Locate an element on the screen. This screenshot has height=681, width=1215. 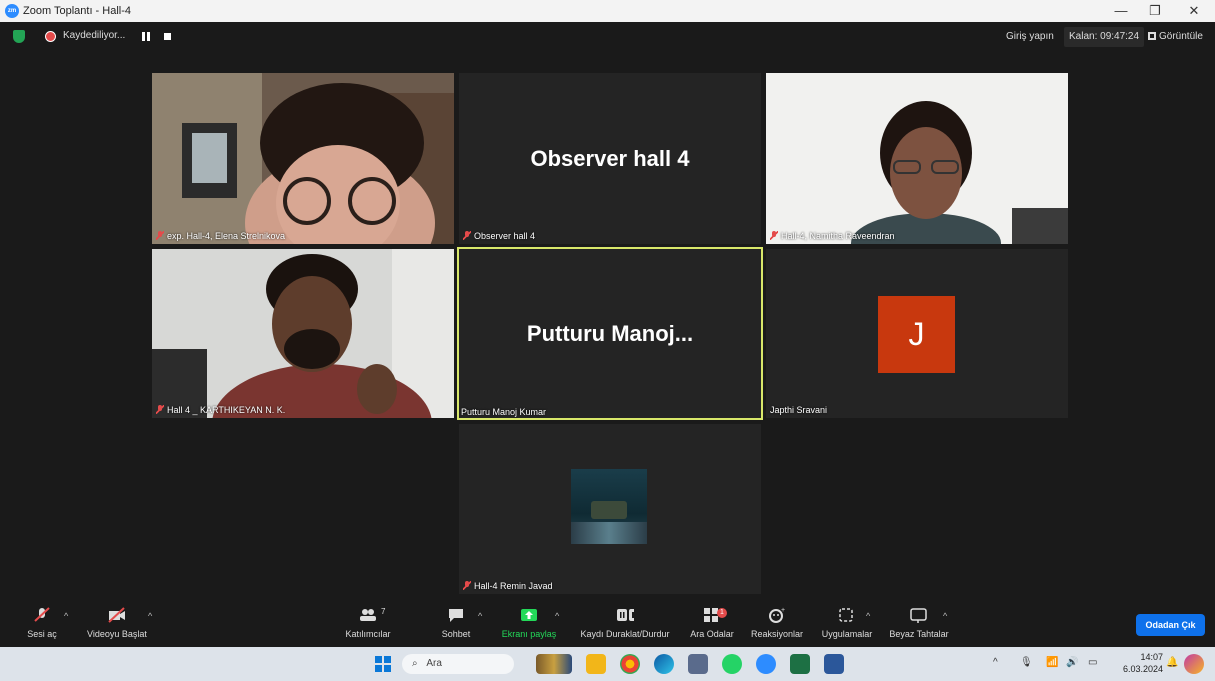
avatar: J is located at coordinates (916, 334).